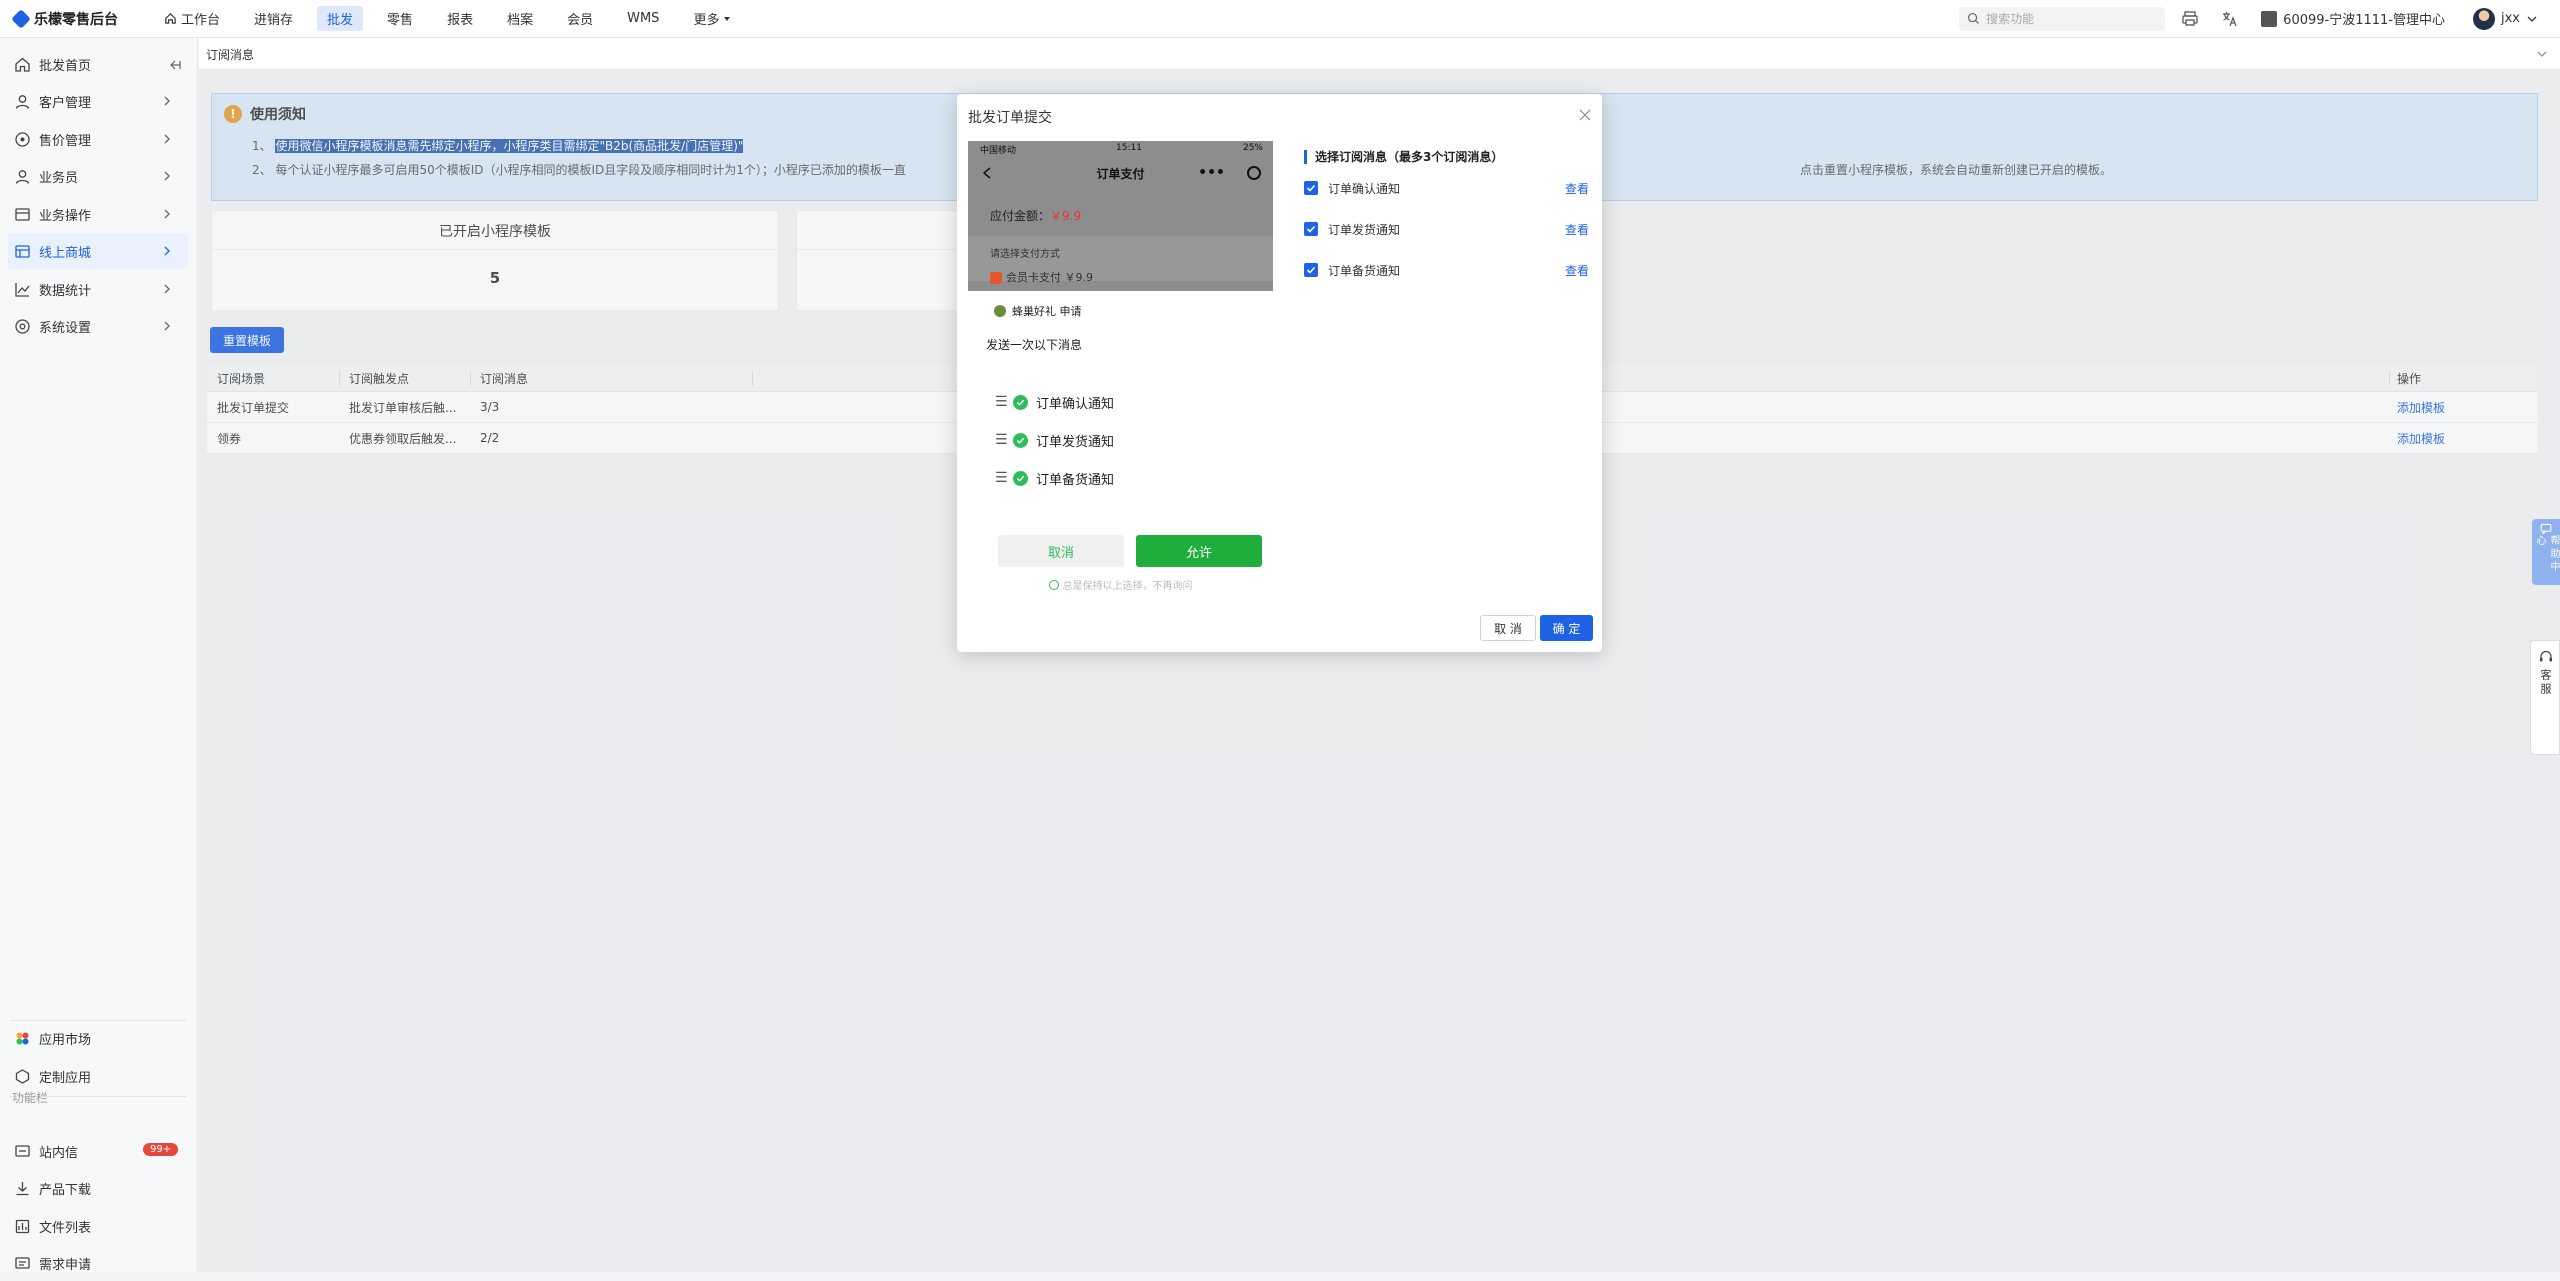 The image size is (2560, 1281). What do you see at coordinates (170, 18) in the screenshot?
I see `home-icon` at bounding box center [170, 18].